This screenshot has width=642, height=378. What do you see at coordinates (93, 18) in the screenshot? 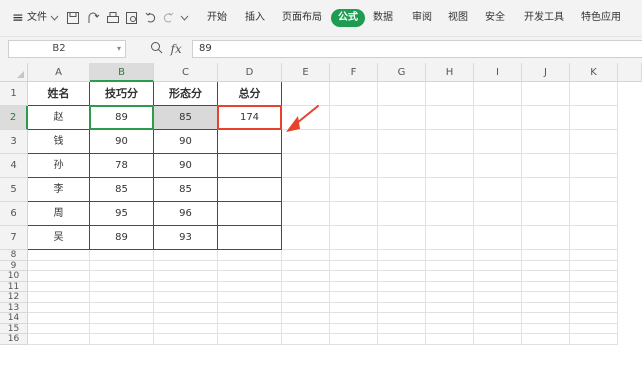
I see `share-icon` at bounding box center [93, 18].